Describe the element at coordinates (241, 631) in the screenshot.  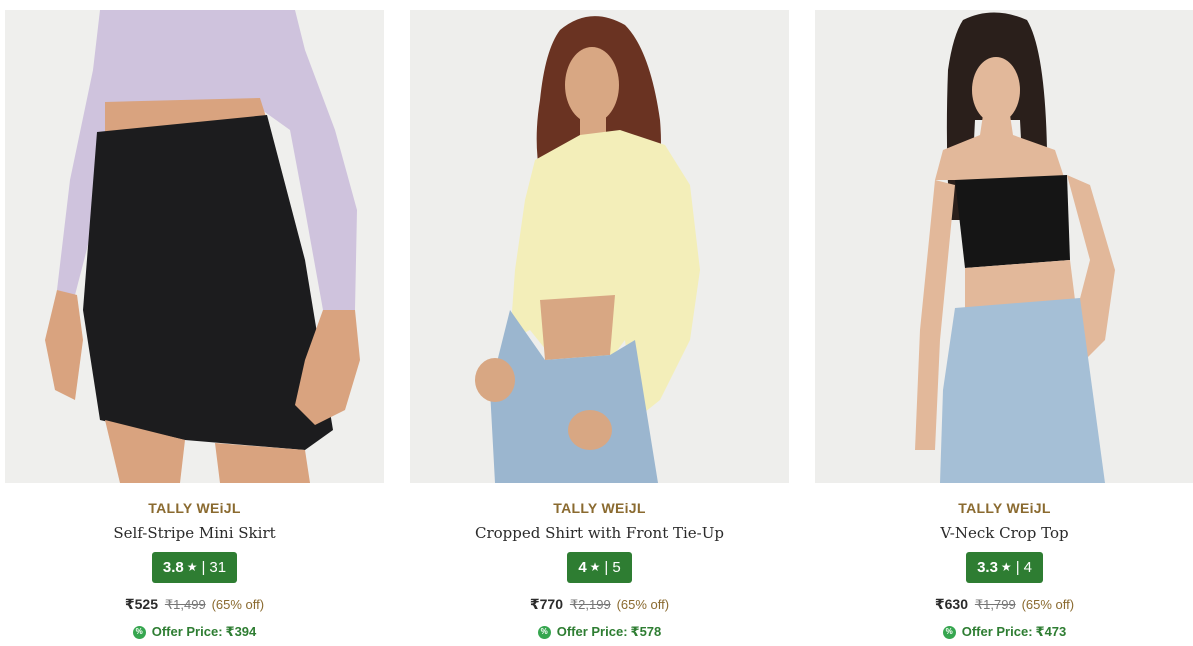
I see `offer-price: ₹394` at that location.